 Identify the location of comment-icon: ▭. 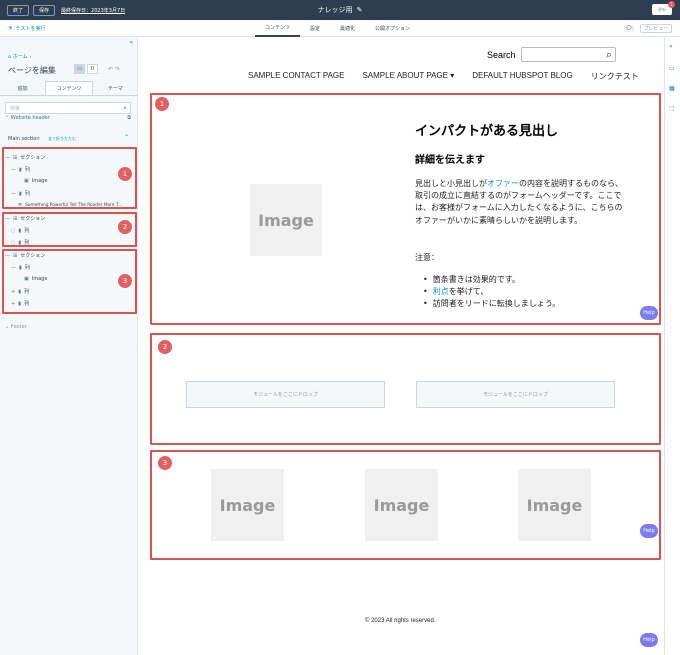
(672, 68).